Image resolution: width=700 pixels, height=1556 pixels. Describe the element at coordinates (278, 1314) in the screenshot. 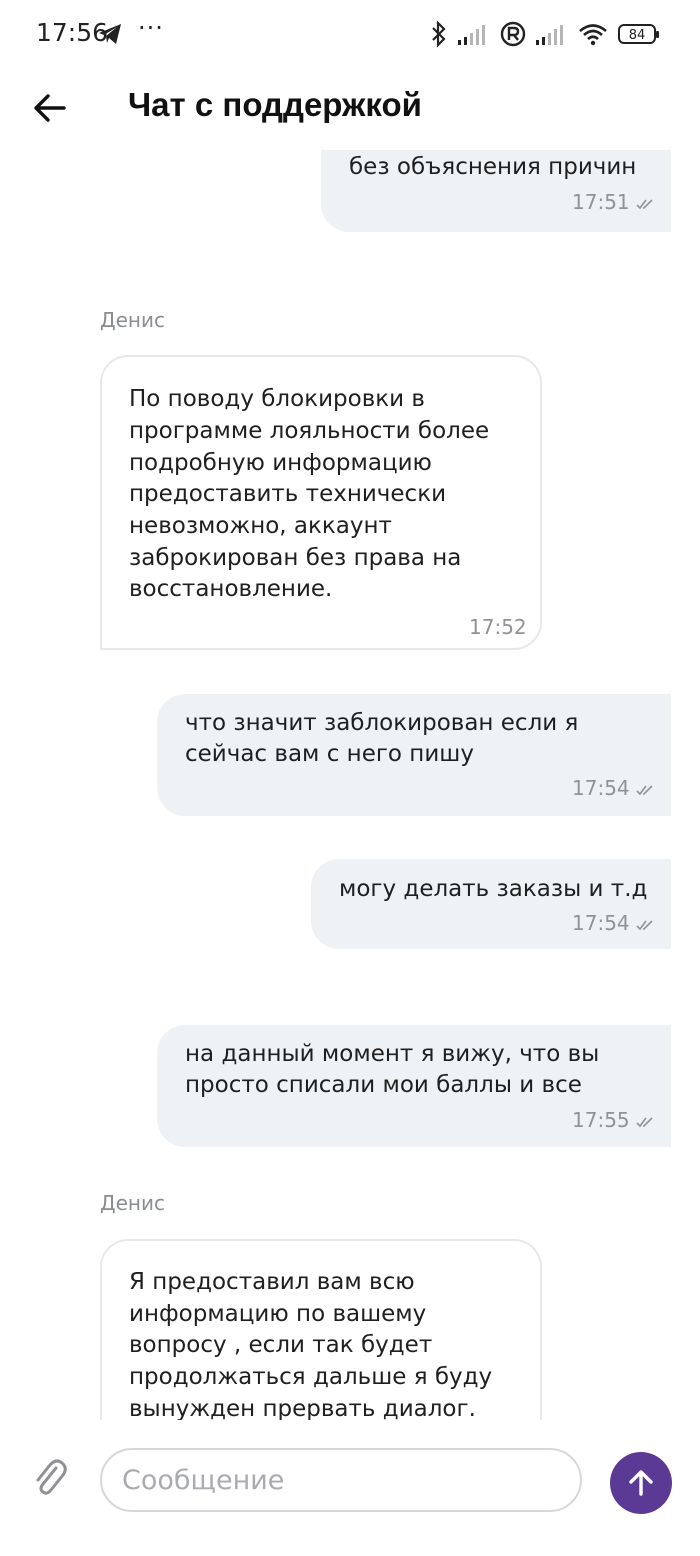

I see `message-text-line: информацию по вашему` at that location.